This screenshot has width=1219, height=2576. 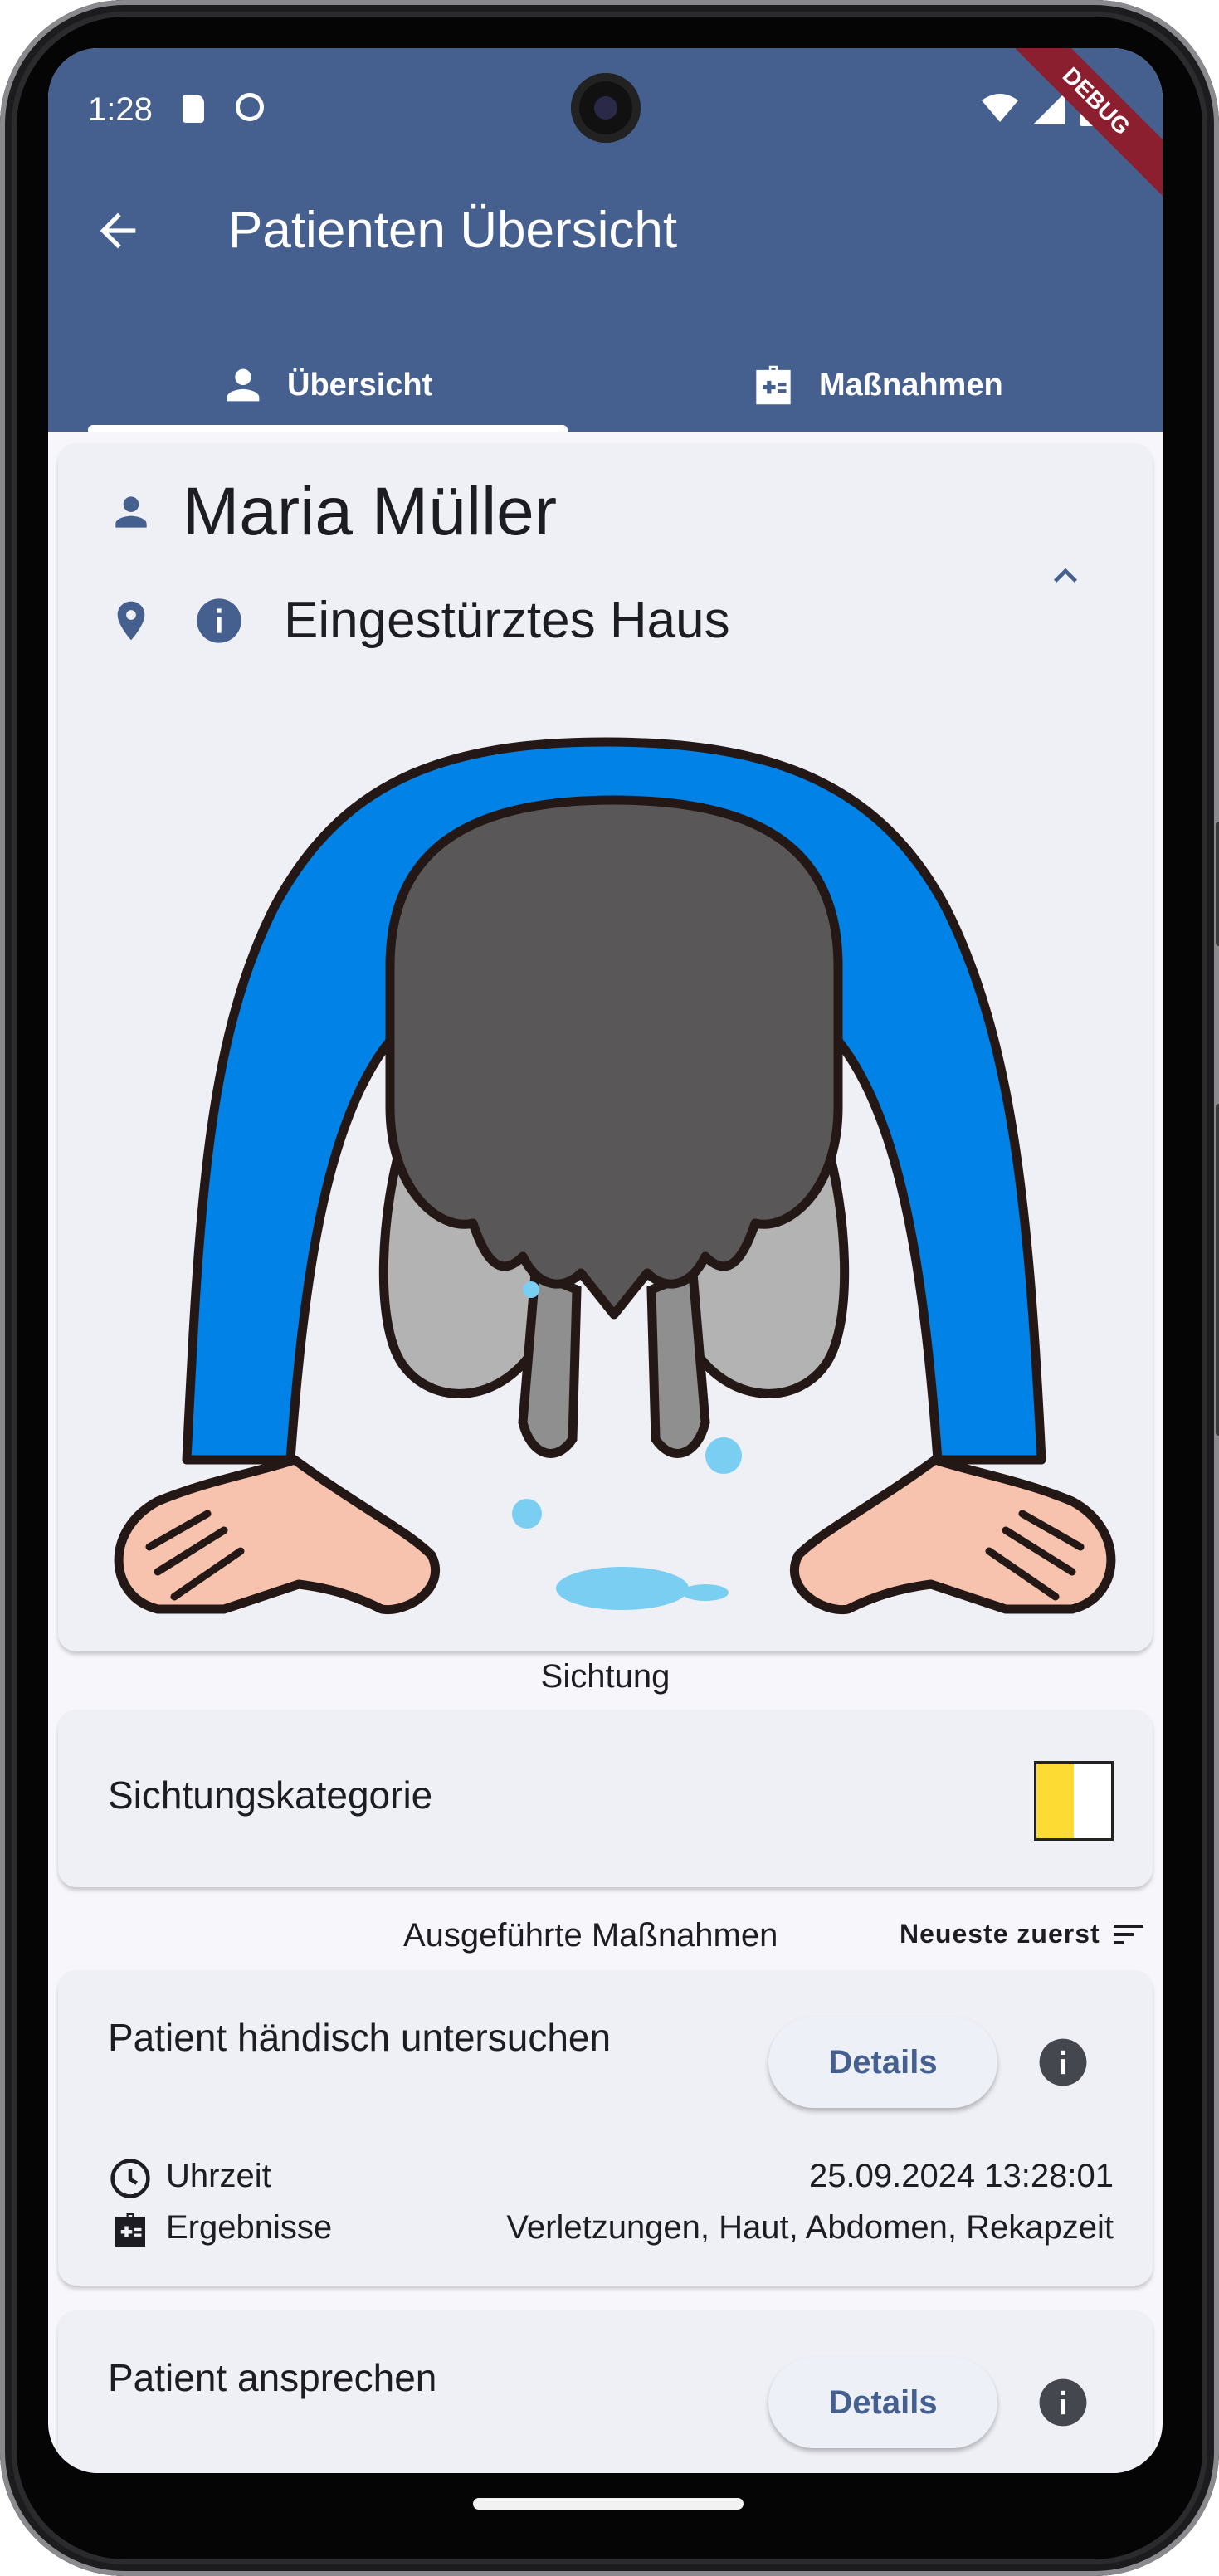 I want to click on results-label: Ergebnisse, so click(x=250, y=2228).